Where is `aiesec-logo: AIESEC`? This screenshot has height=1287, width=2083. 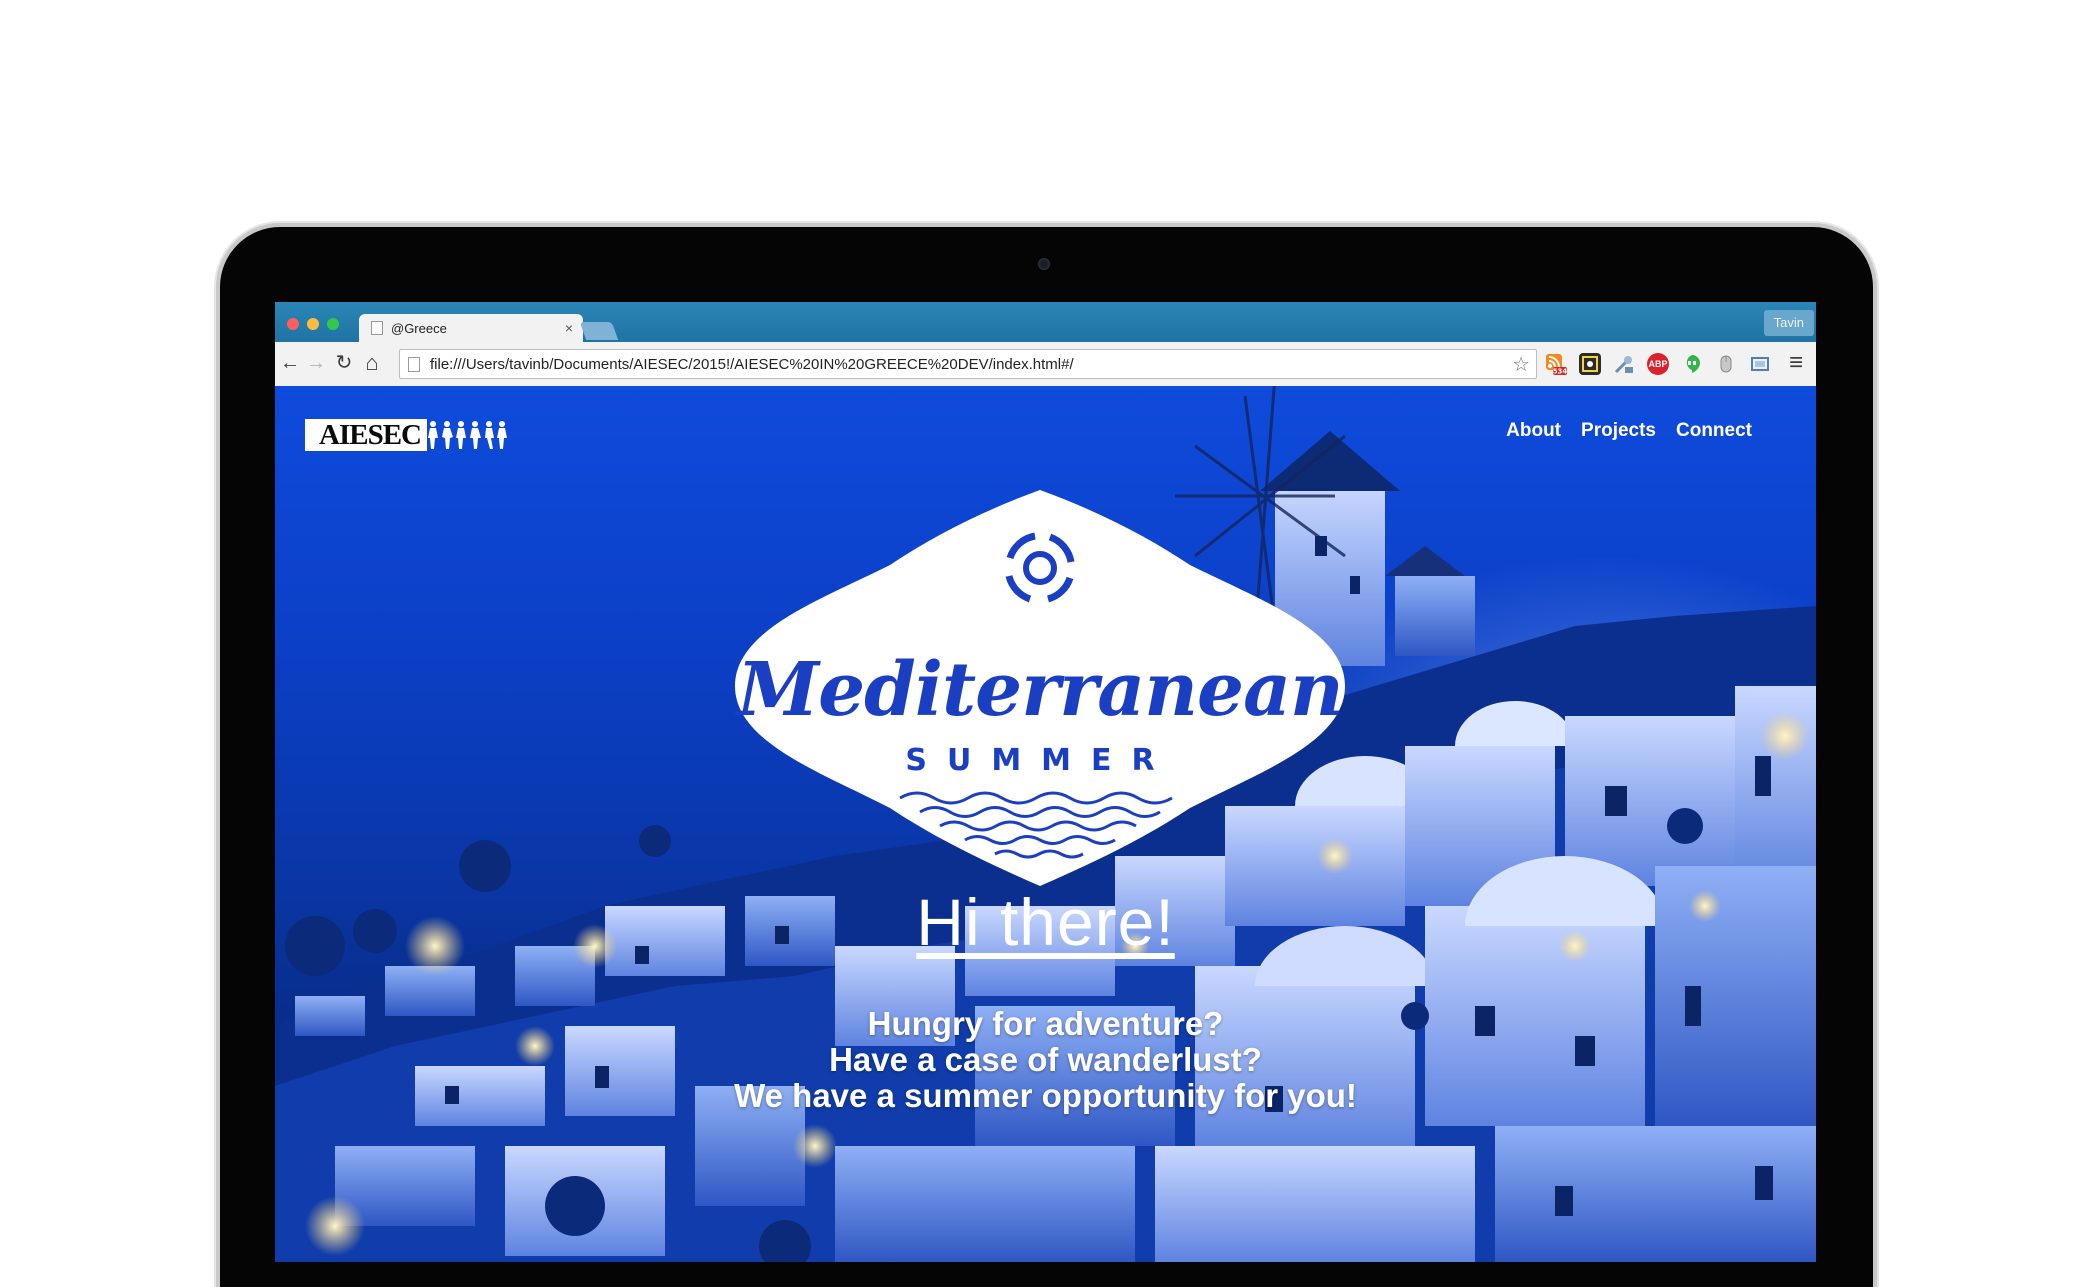
aiesec-logo: AIESEC is located at coordinates (422, 435).